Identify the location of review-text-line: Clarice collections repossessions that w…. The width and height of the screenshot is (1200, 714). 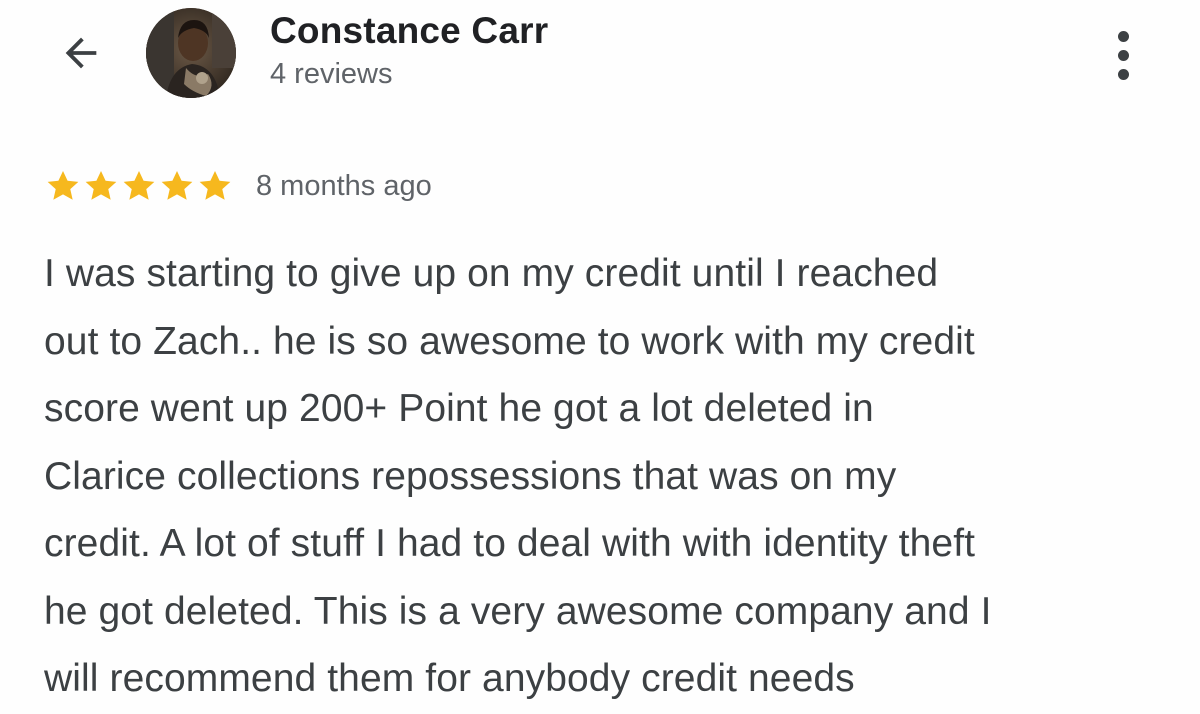
(470, 476).